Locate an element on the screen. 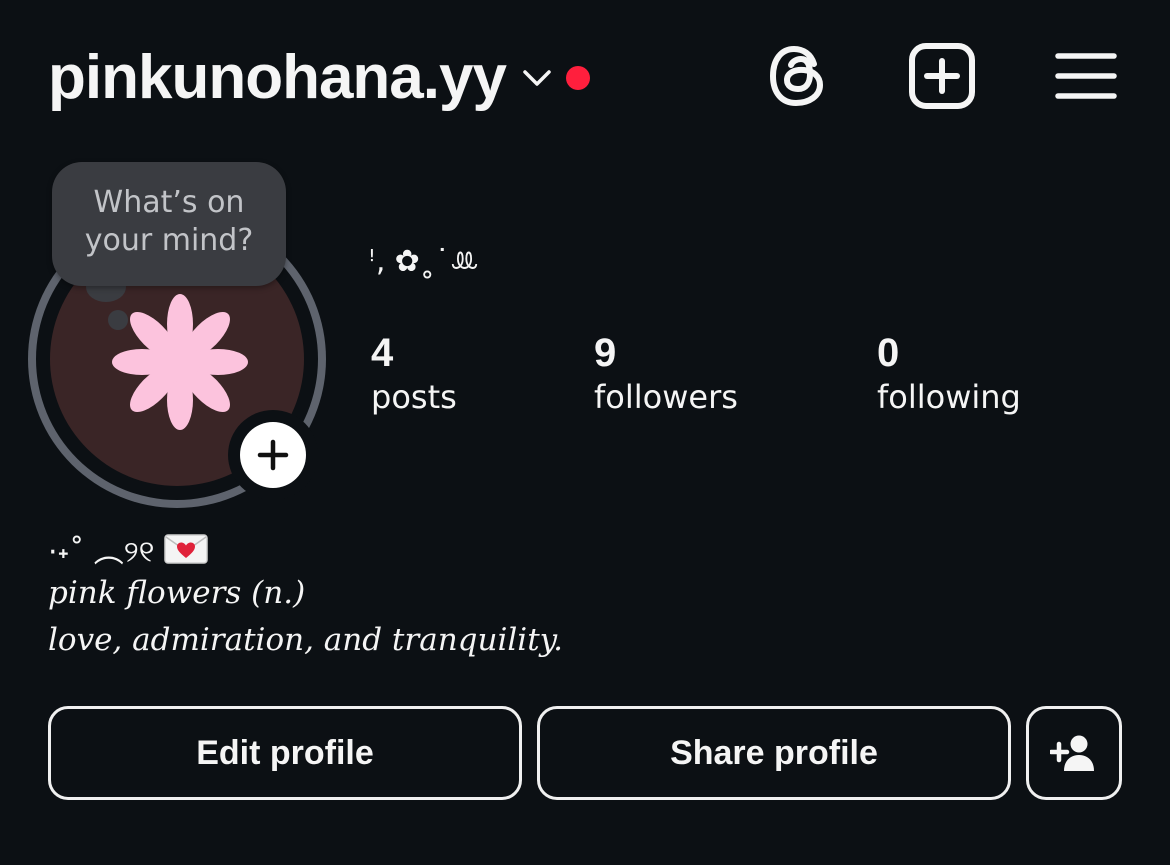  note-bubble: What’s on your mind? is located at coordinates (169, 224).